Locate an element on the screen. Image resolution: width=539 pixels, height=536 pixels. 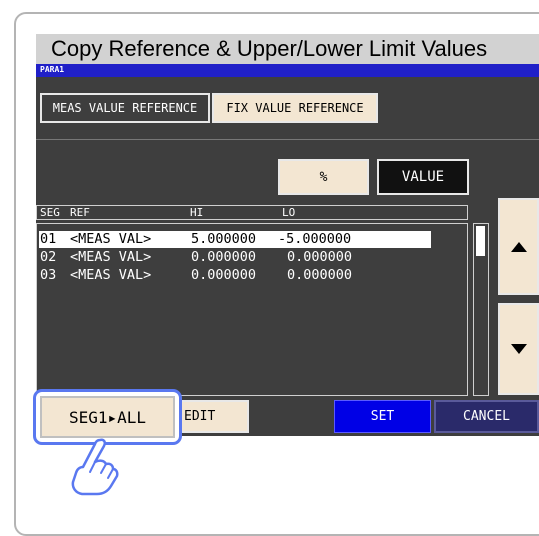
scrollbar-thumb is located at coordinates (480, 241).